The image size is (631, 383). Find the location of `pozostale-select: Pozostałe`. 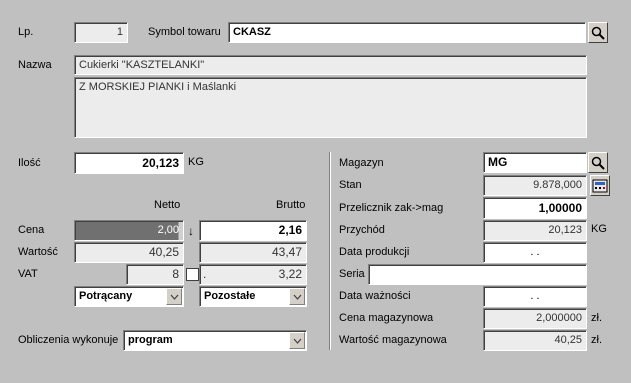

pozostale-select: Pozostałe is located at coordinates (253, 296).